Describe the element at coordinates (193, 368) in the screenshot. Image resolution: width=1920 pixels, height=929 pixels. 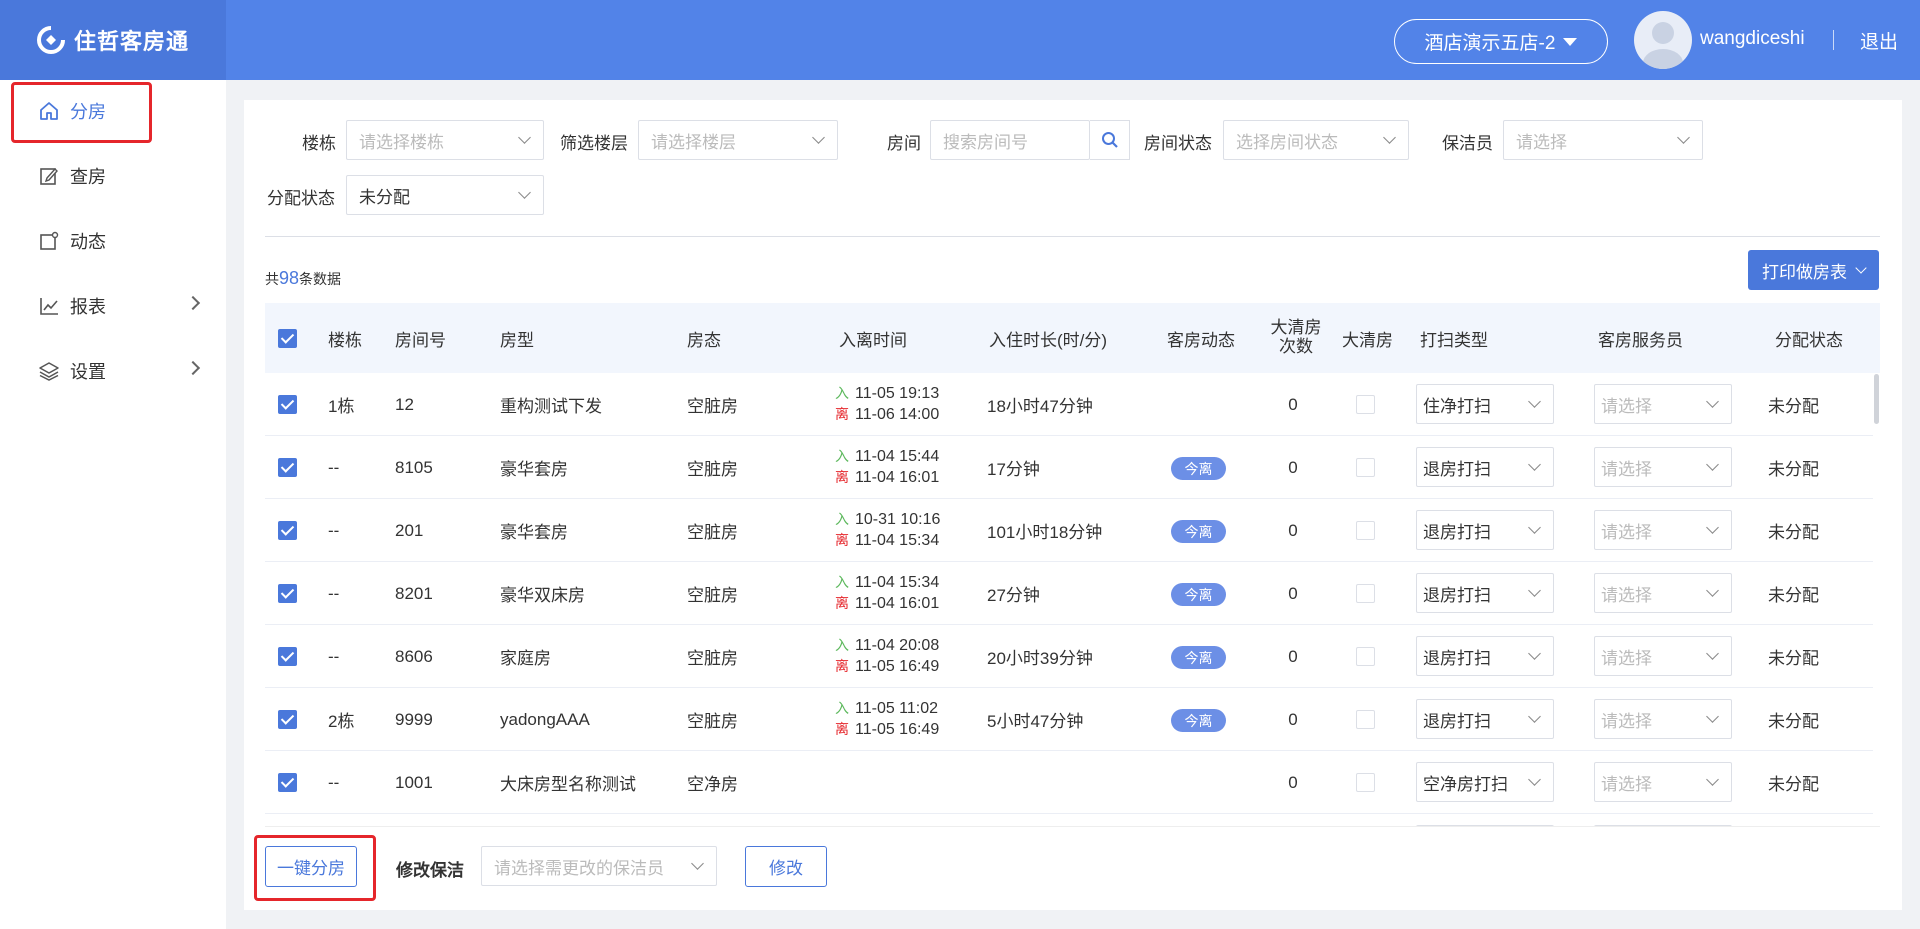
I see `chevron-right-icon` at that location.